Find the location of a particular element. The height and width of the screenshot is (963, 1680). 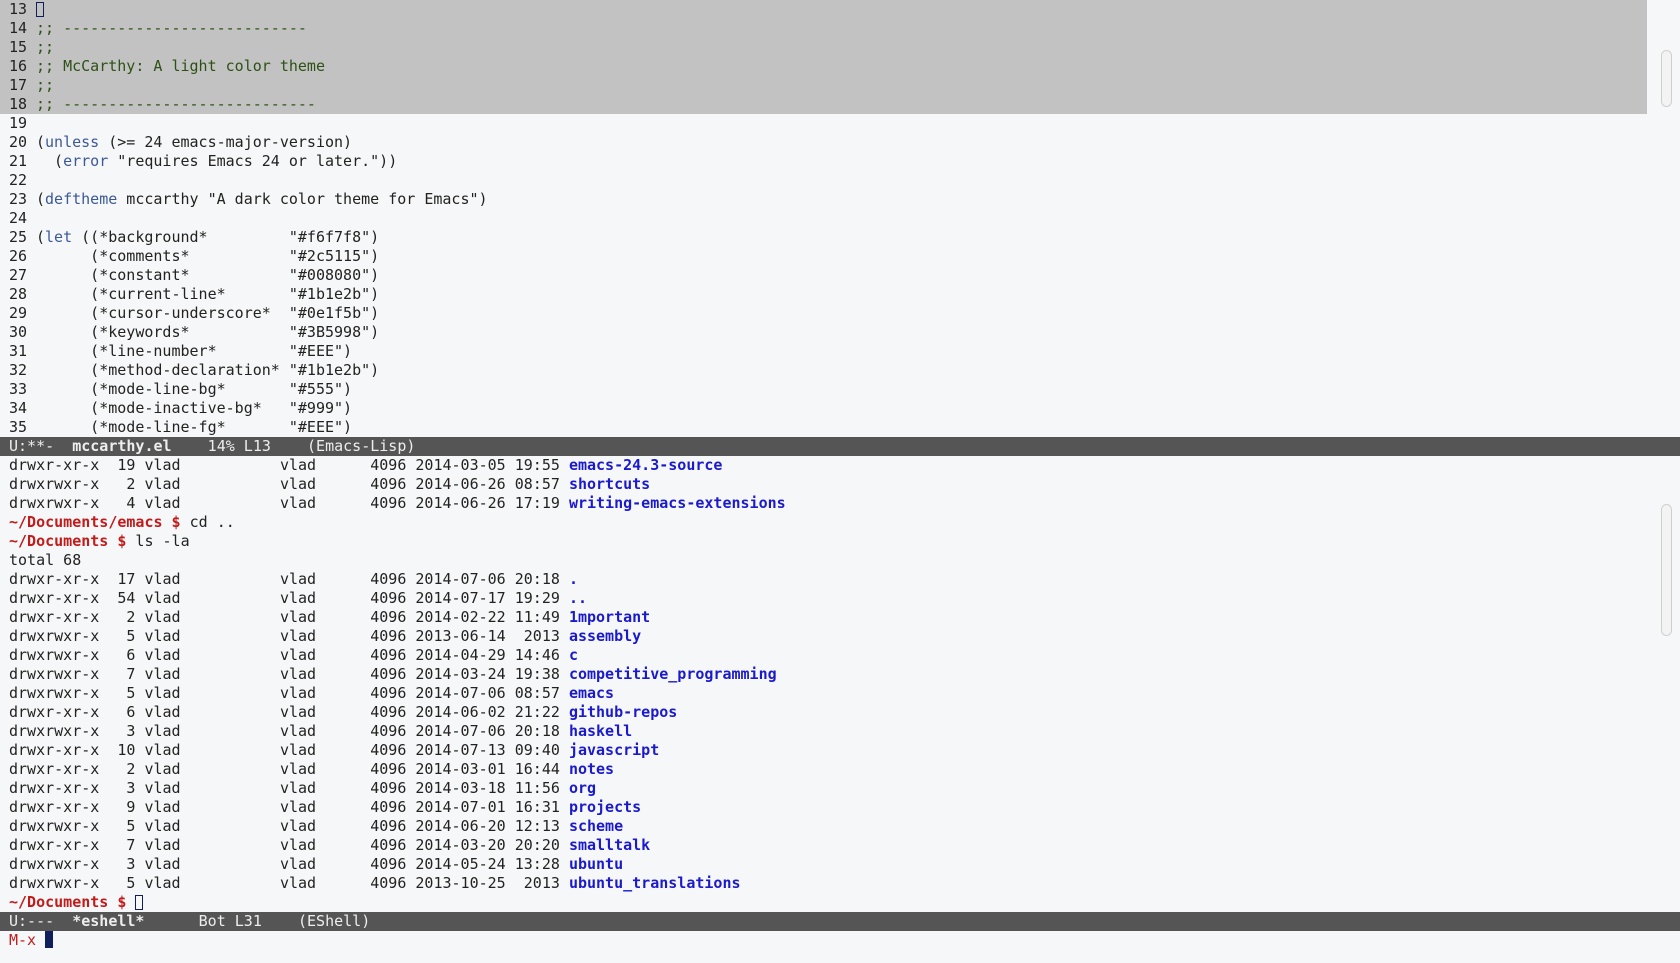

directory-name: notes is located at coordinates (591, 769).